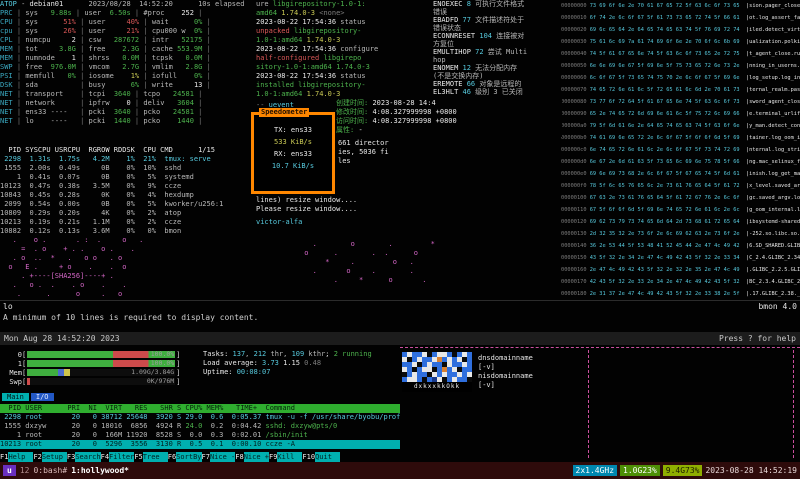  Describe the element at coordinates (29, 381) in the screenshot. I see `swp-fill` at that location.